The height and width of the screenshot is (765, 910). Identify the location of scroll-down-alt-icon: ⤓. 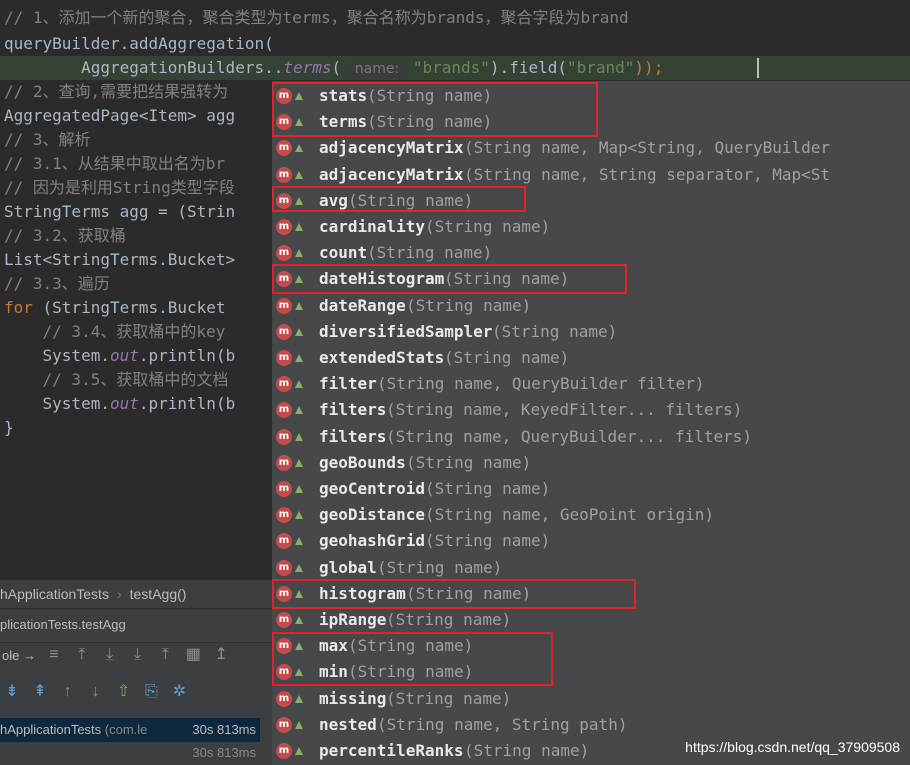
(138, 655).